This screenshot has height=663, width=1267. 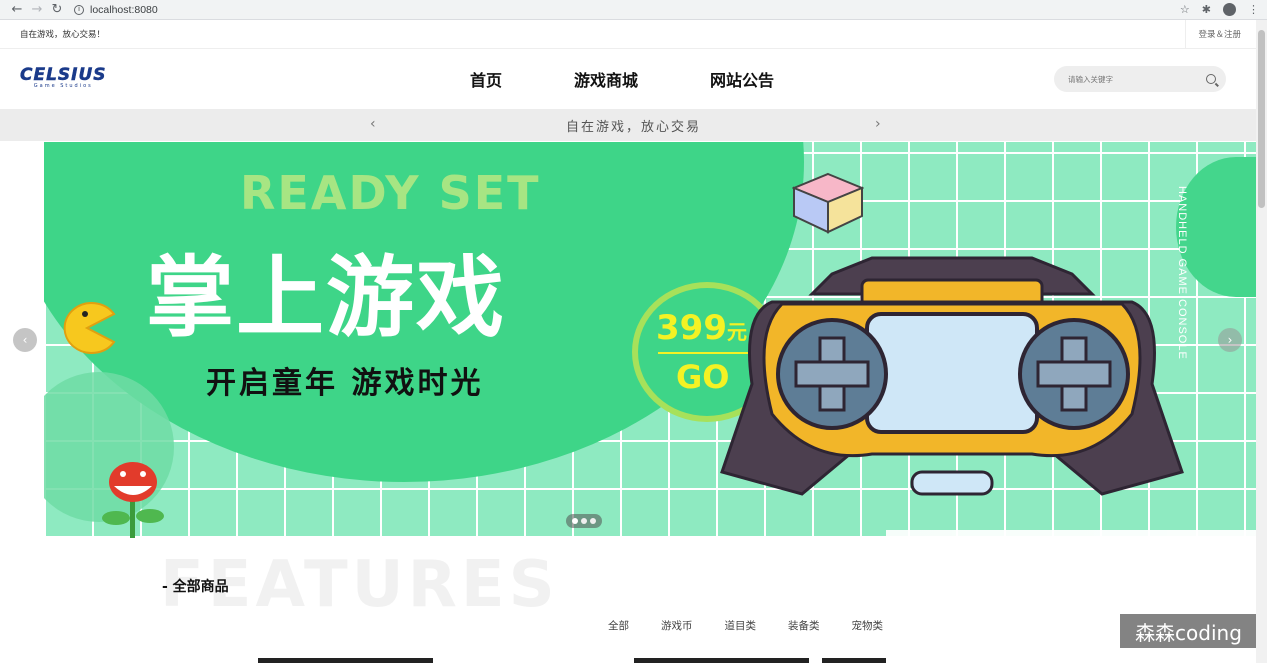 What do you see at coordinates (1188, 631) in the screenshot?
I see `watermark-text: 森森coding` at bounding box center [1188, 631].